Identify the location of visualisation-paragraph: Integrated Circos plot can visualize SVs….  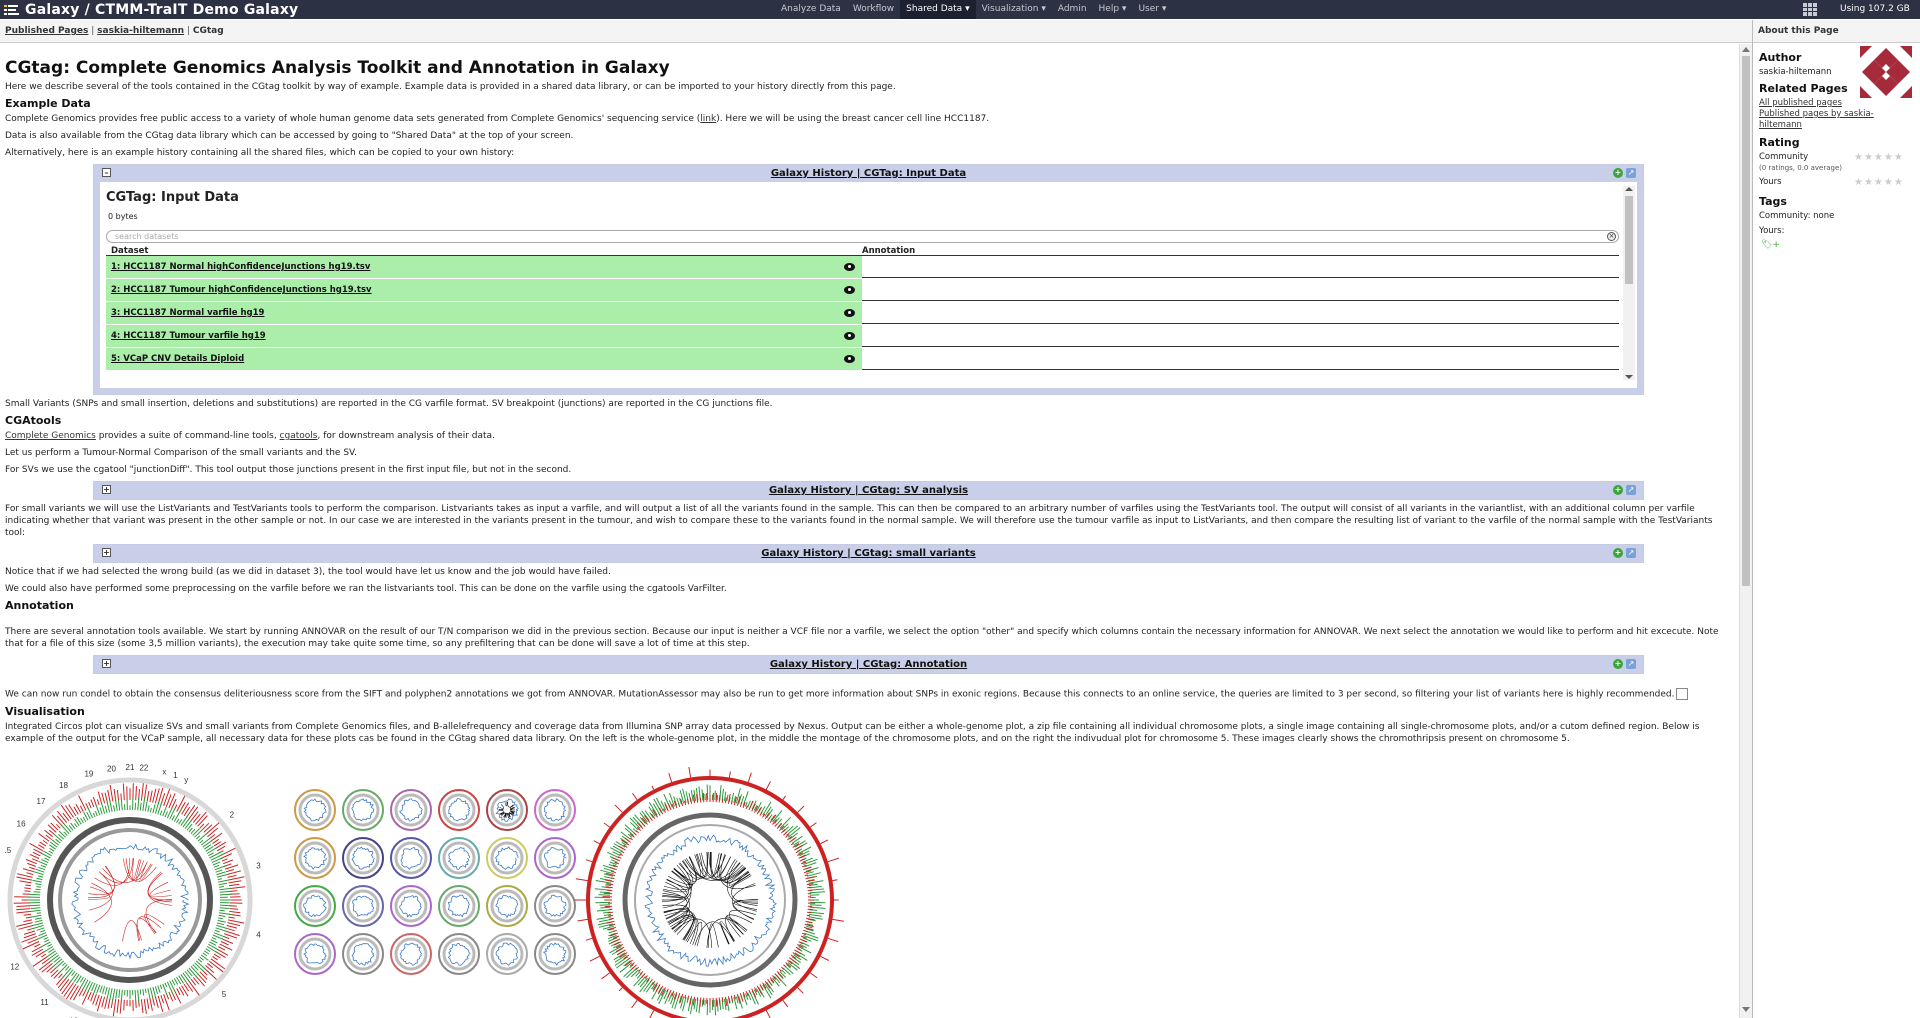
(852, 732).